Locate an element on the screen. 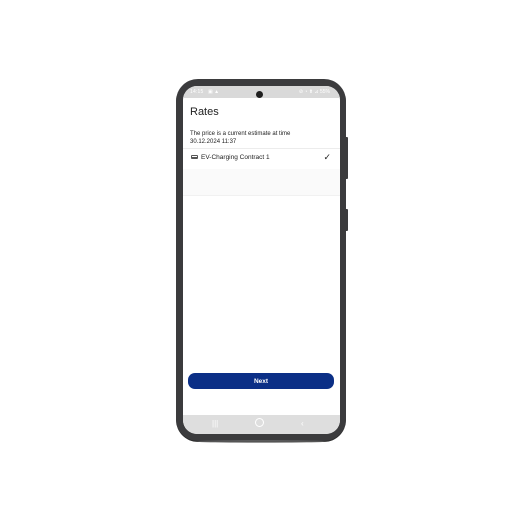  credit-card-icon is located at coordinates (194, 157).